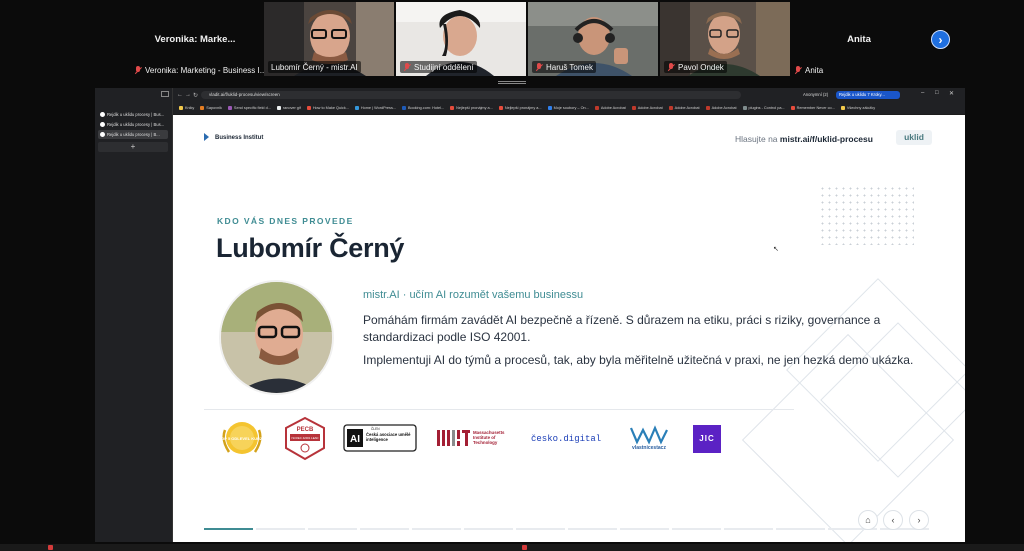 This screenshot has width=1024, height=551. I want to click on svg-text: AI, so click(355, 439).